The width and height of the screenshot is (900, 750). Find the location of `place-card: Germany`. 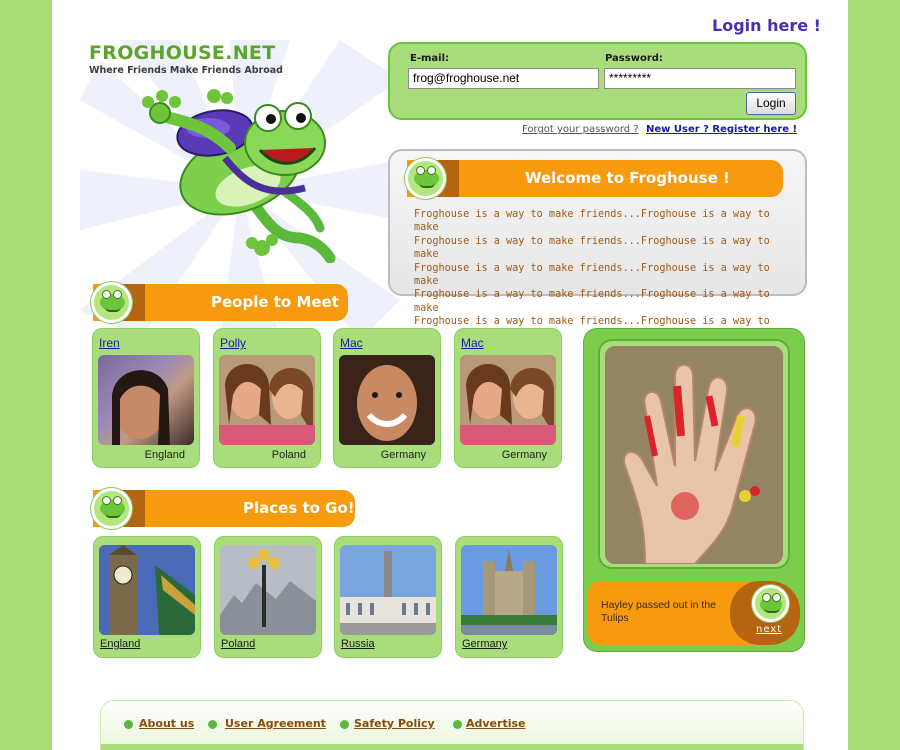

place-card: Germany is located at coordinates (509, 597).